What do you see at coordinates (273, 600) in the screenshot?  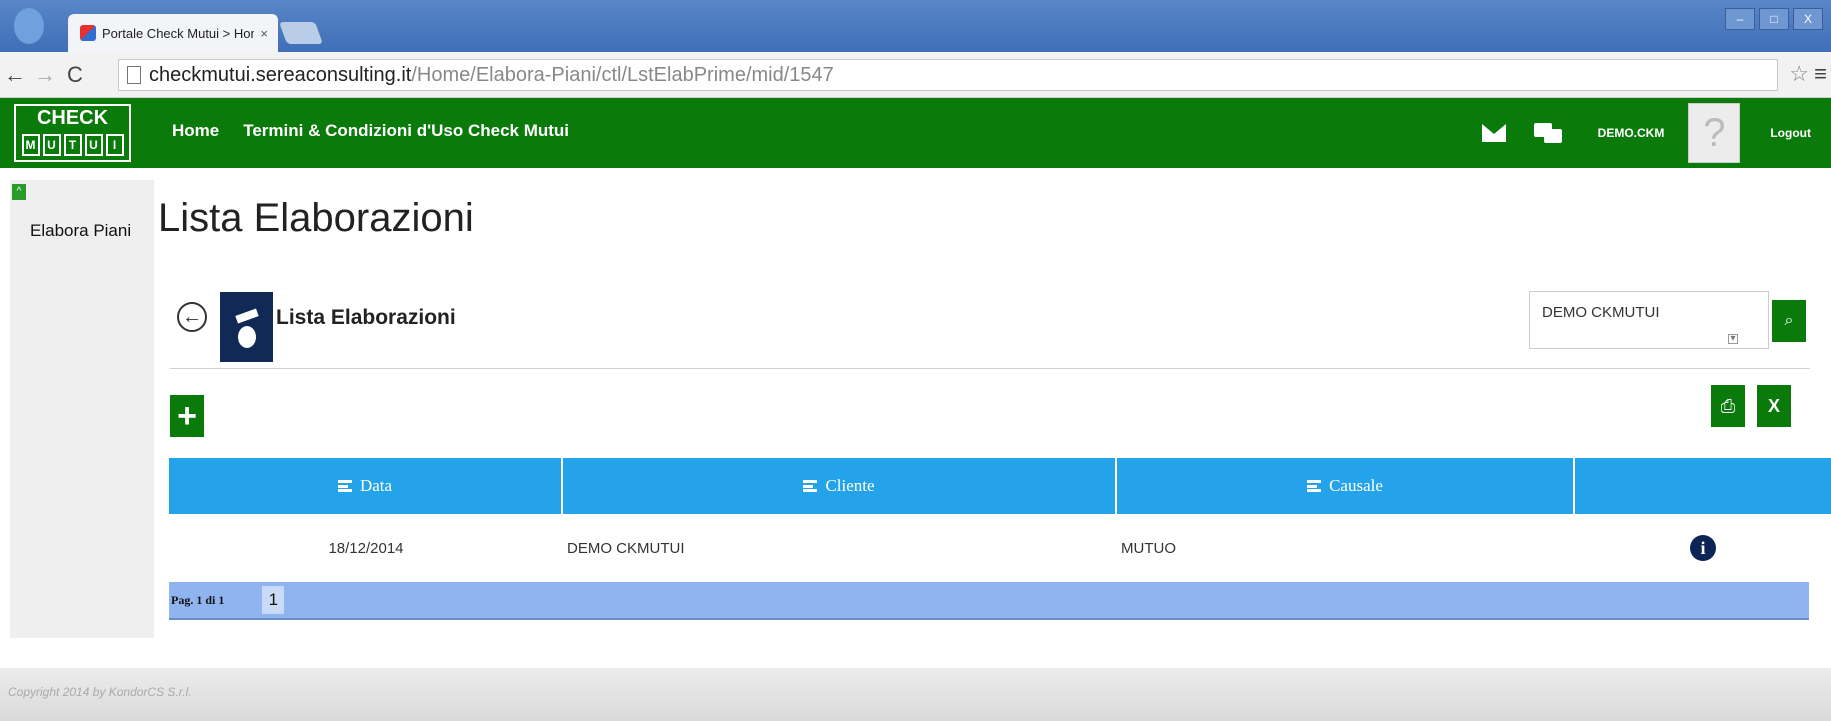 I see `page-number-1: 1` at bounding box center [273, 600].